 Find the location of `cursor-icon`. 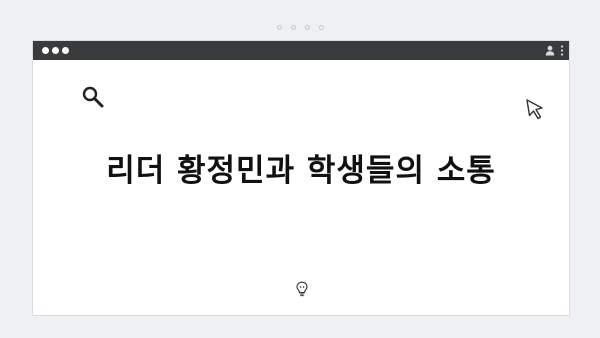

cursor-icon is located at coordinates (534, 109).